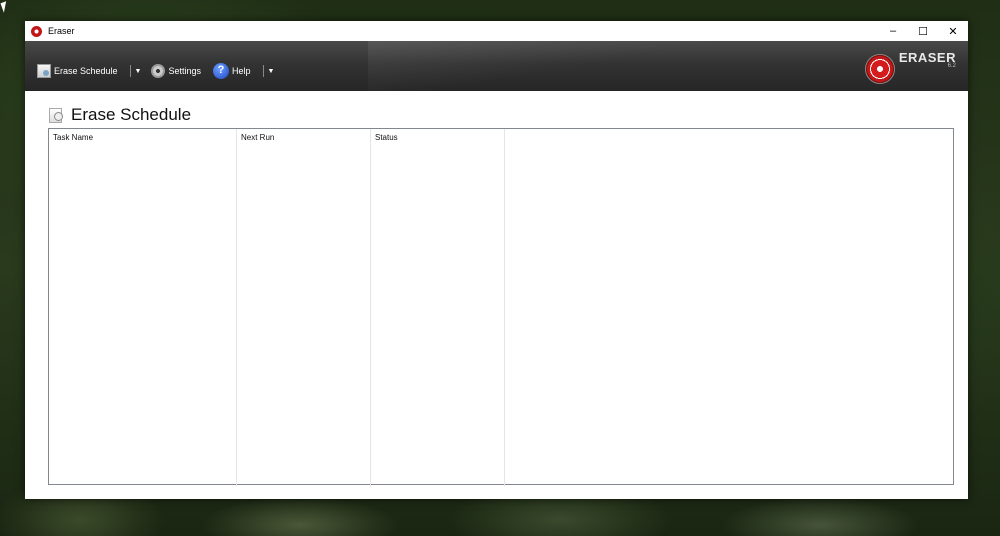 The image size is (1000, 536). What do you see at coordinates (86, 71) in the screenshot?
I see `erase-schedule-label: Erase Schedule` at bounding box center [86, 71].